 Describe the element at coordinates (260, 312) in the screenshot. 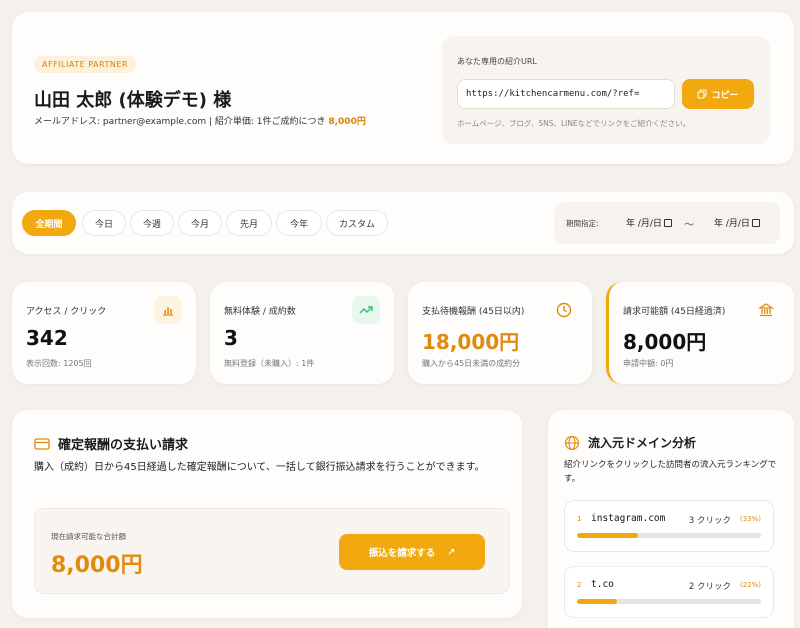

I see `stat-label: 無料体験 / 成約数` at that location.